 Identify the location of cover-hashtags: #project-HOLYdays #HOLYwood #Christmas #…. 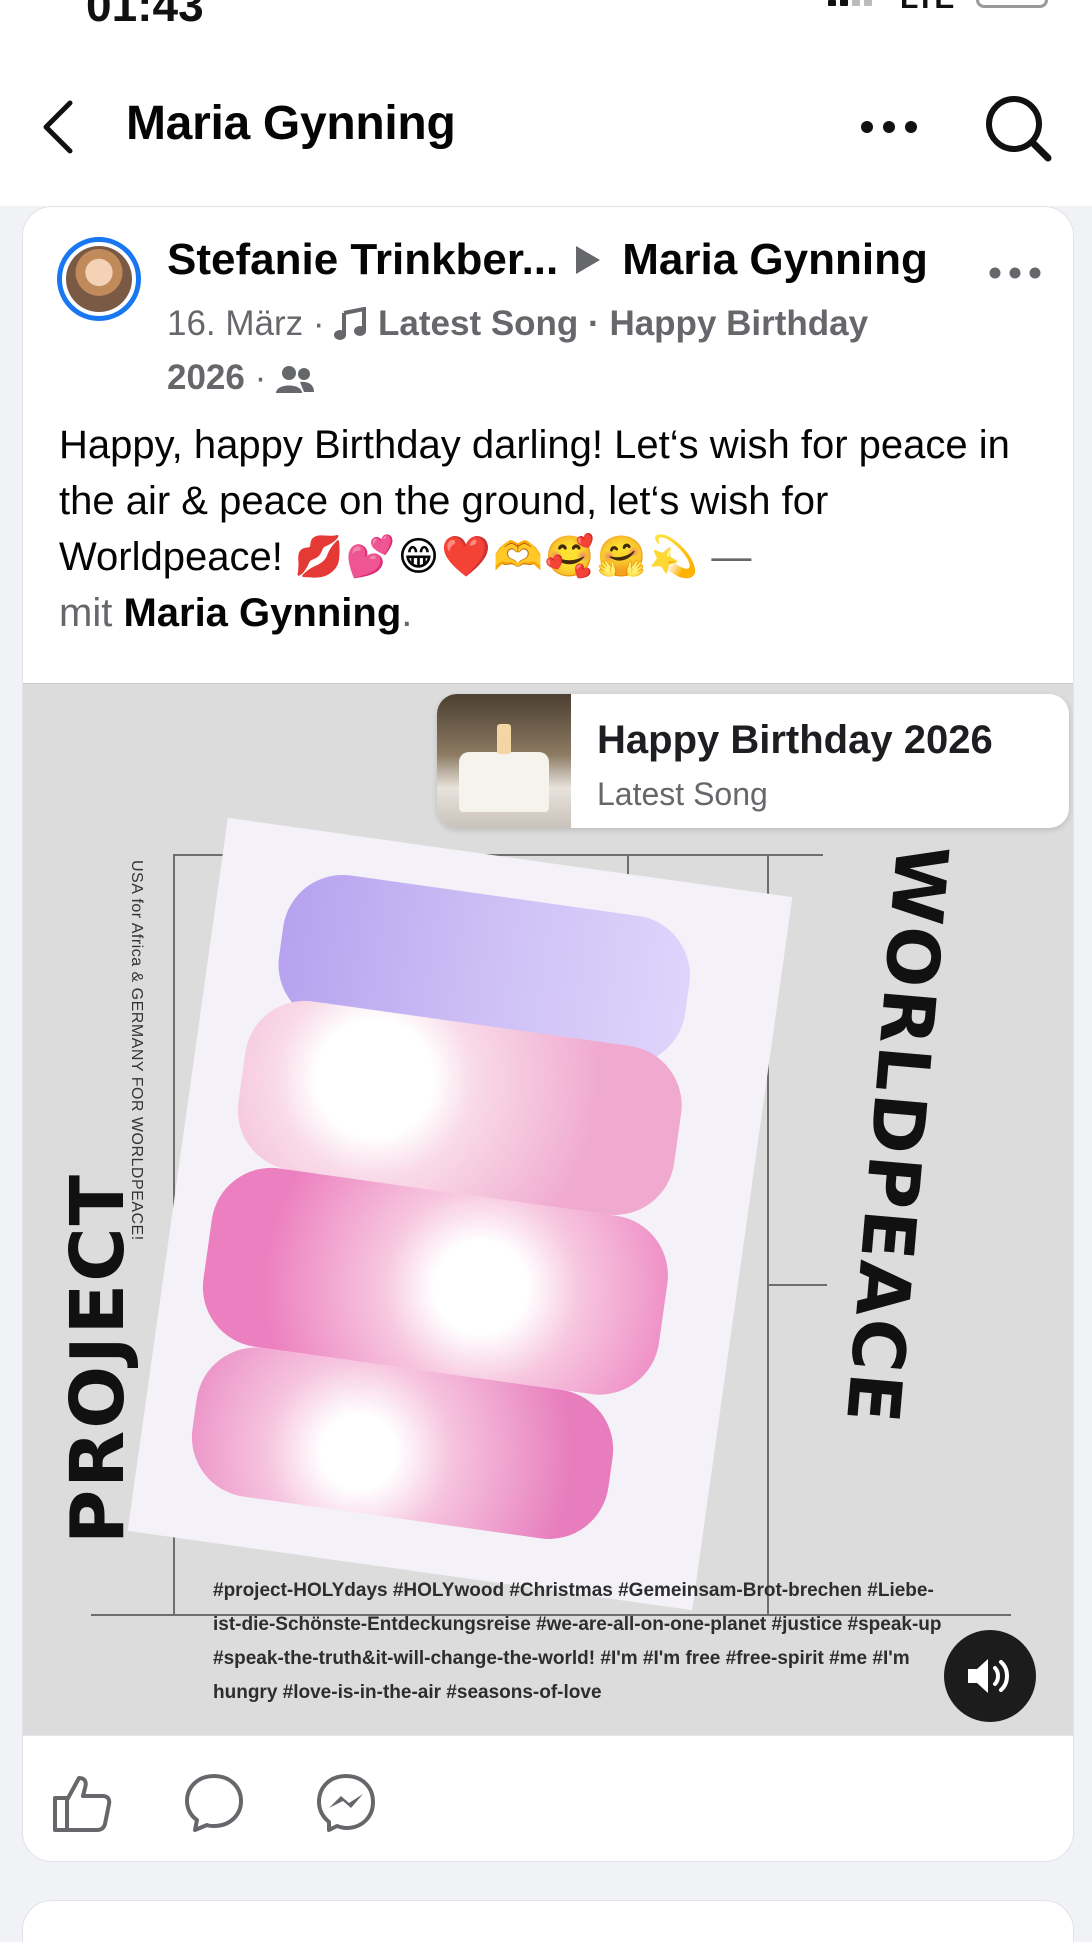
(577, 1641).